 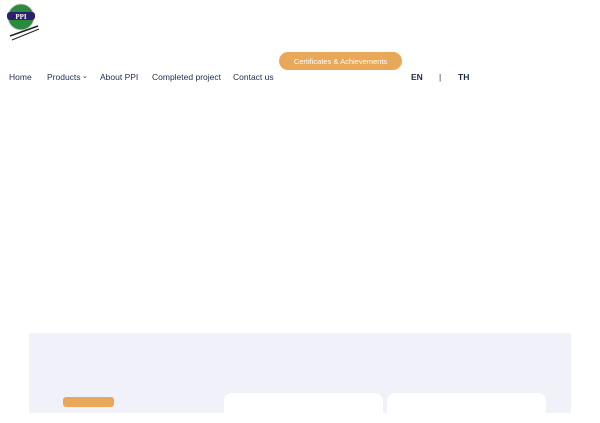 I want to click on nav-home: Home, so click(x=20, y=77).